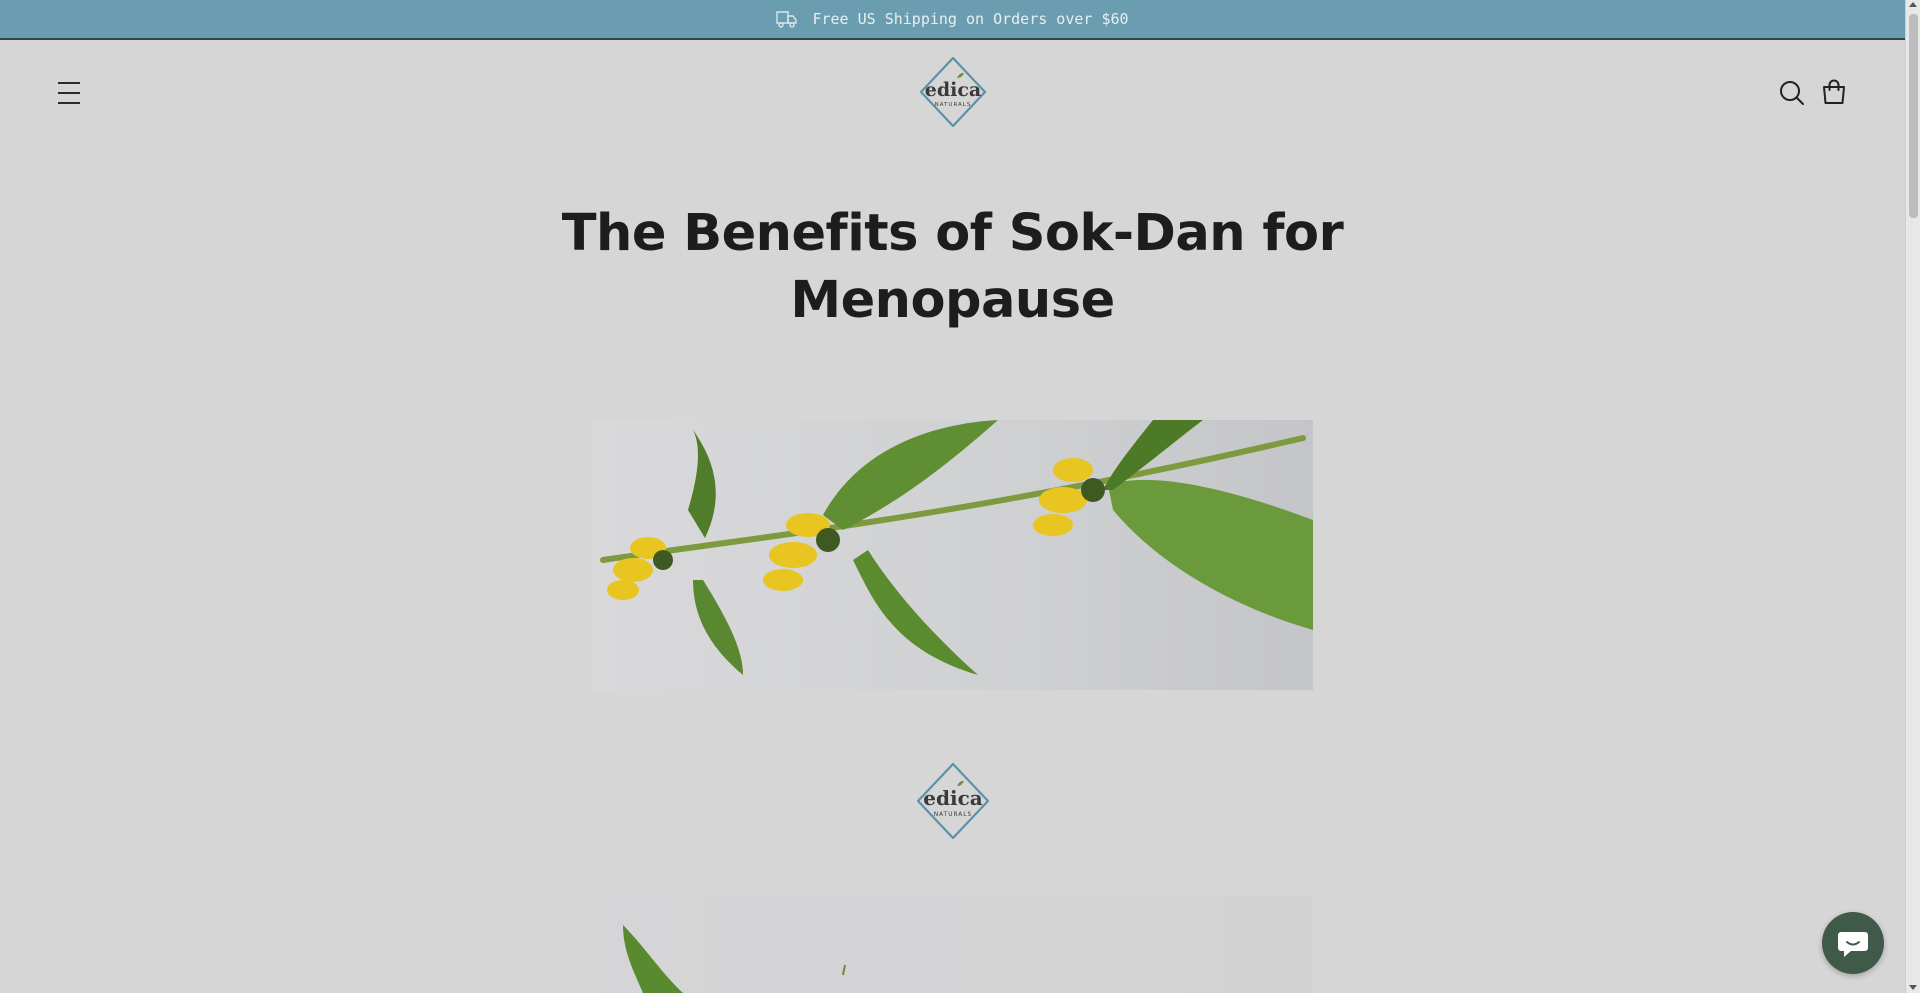 The width and height of the screenshot is (1920, 993). What do you see at coordinates (1913, 987) in the screenshot?
I see `scroll-down-arrow-icon` at bounding box center [1913, 987].